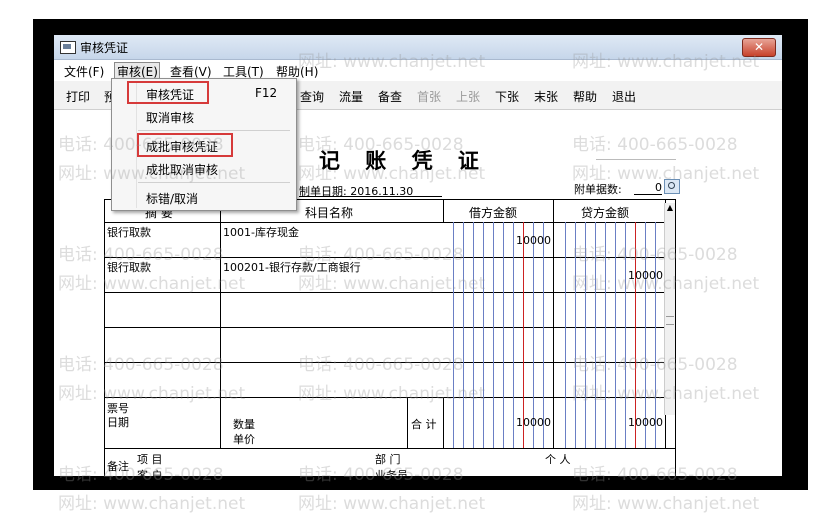 The image size is (840, 514). What do you see at coordinates (546, 96) in the screenshot?
I see `toolbar-last: 末张` at bounding box center [546, 96].